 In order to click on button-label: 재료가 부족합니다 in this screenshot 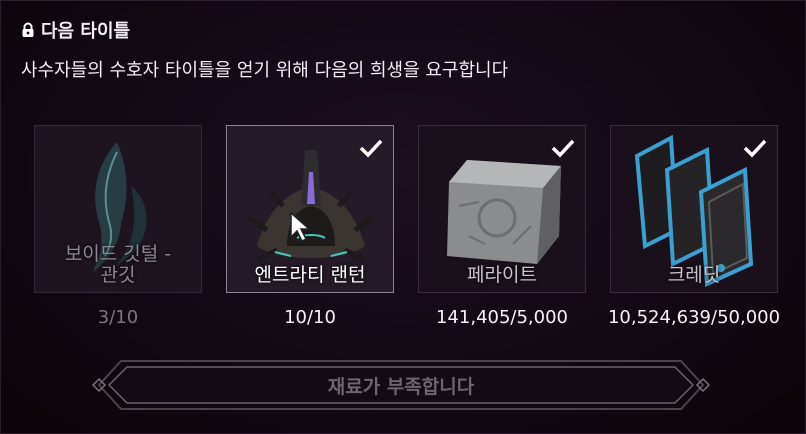, I will do `click(401, 387)`.